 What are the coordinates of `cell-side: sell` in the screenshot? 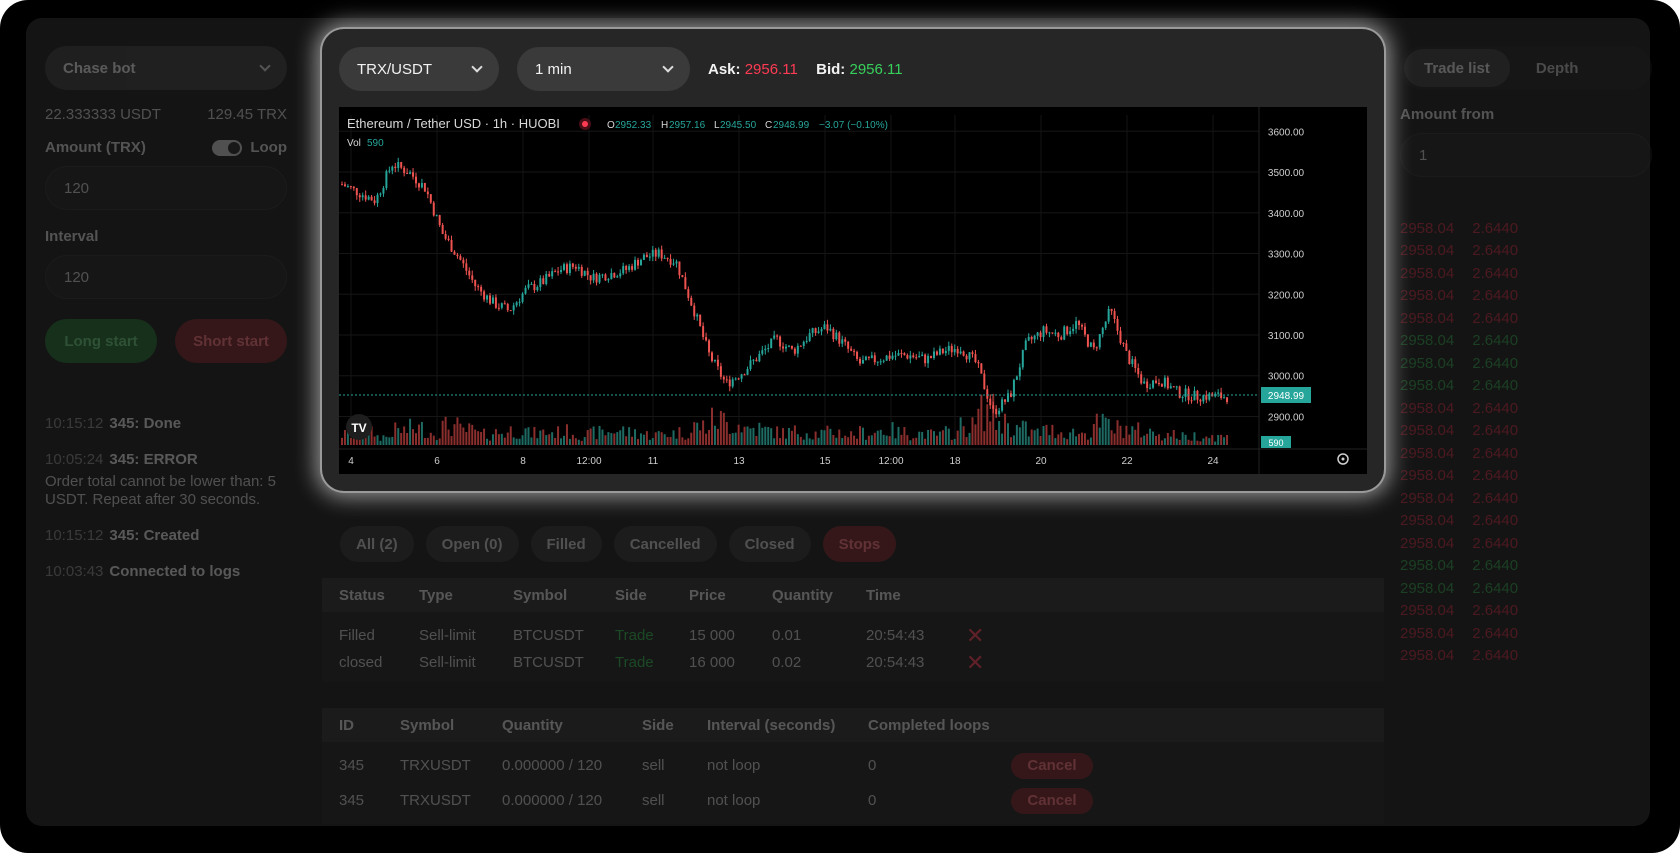 It's located at (653, 765).